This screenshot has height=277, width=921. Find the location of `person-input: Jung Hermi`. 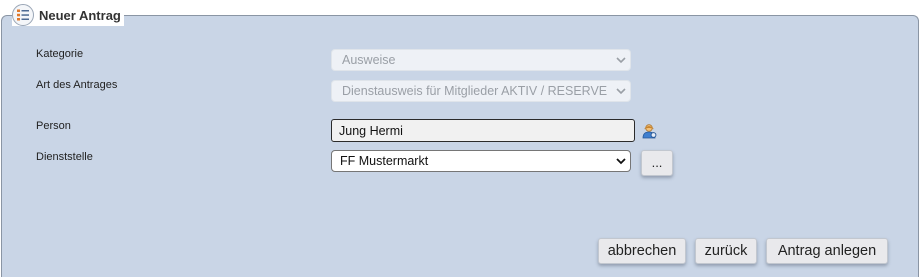

person-input: Jung Hermi is located at coordinates (483, 130).